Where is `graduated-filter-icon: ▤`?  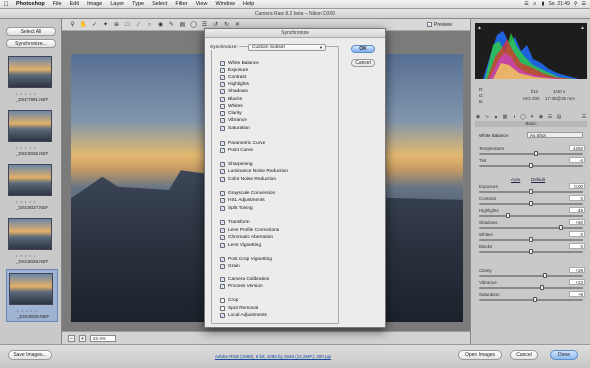 graduated-filter-icon: ▤ is located at coordinates (182, 25).